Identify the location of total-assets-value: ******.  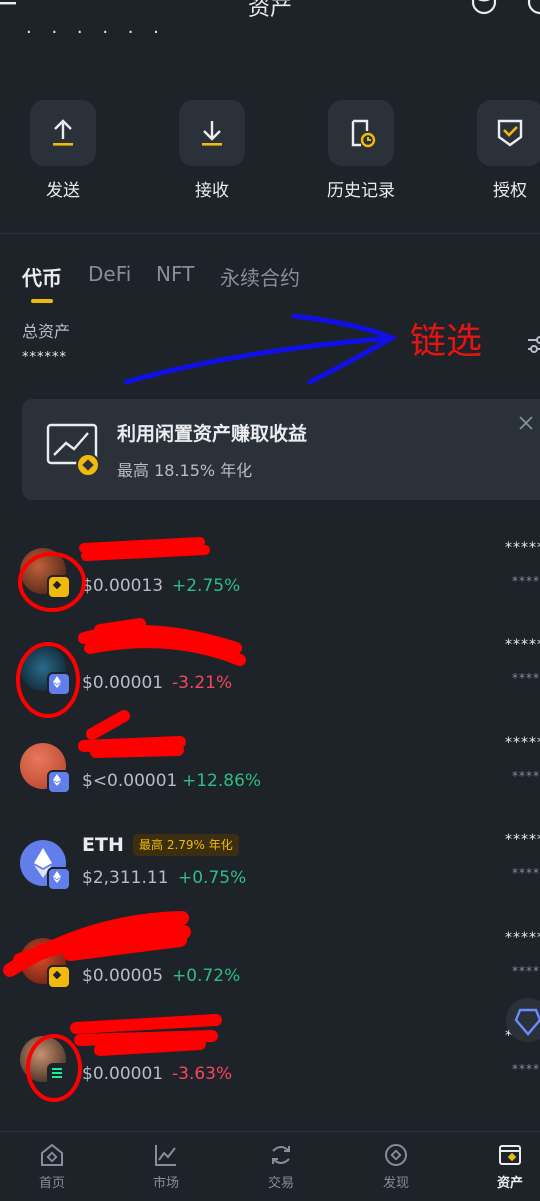
(44, 357).